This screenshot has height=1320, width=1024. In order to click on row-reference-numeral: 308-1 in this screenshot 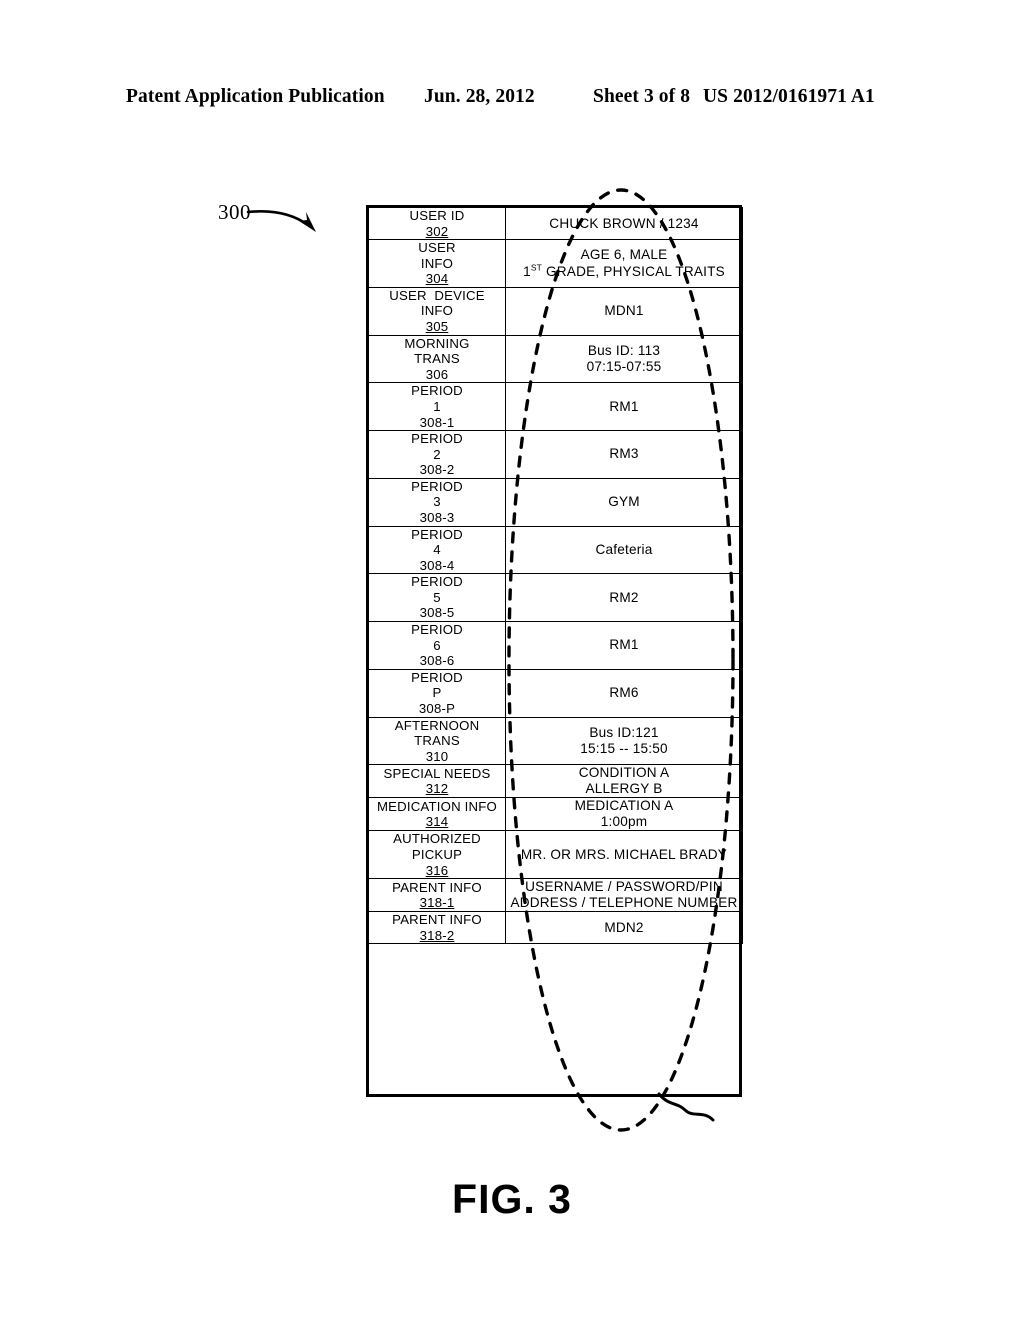, I will do `click(437, 422)`.